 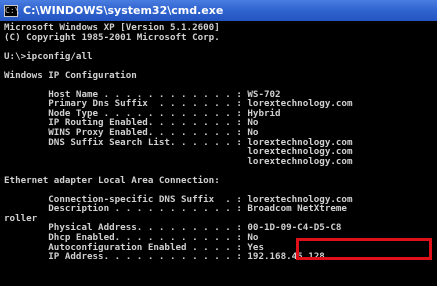 I want to click on cmd-icon: C:\, so click(x=12, y=10).